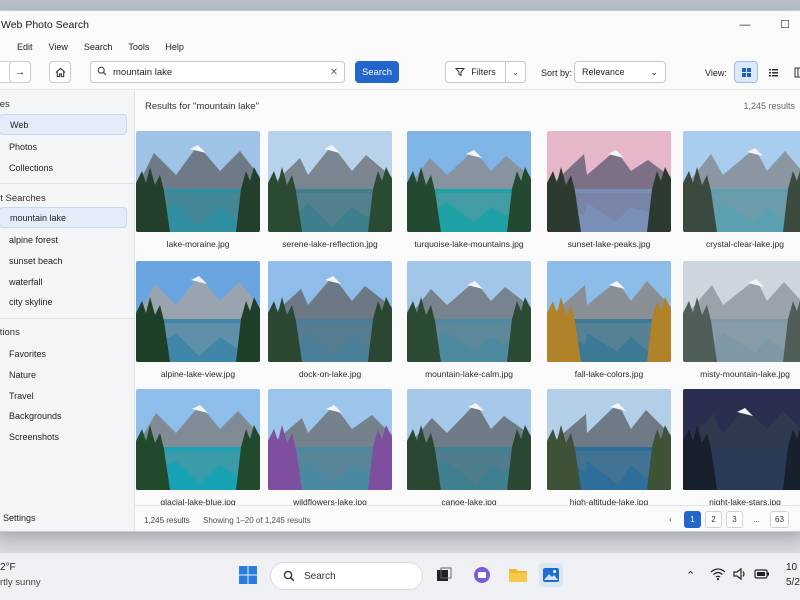  I want to click on show-hidden-icons-button: ⌃, so click(690, 575).